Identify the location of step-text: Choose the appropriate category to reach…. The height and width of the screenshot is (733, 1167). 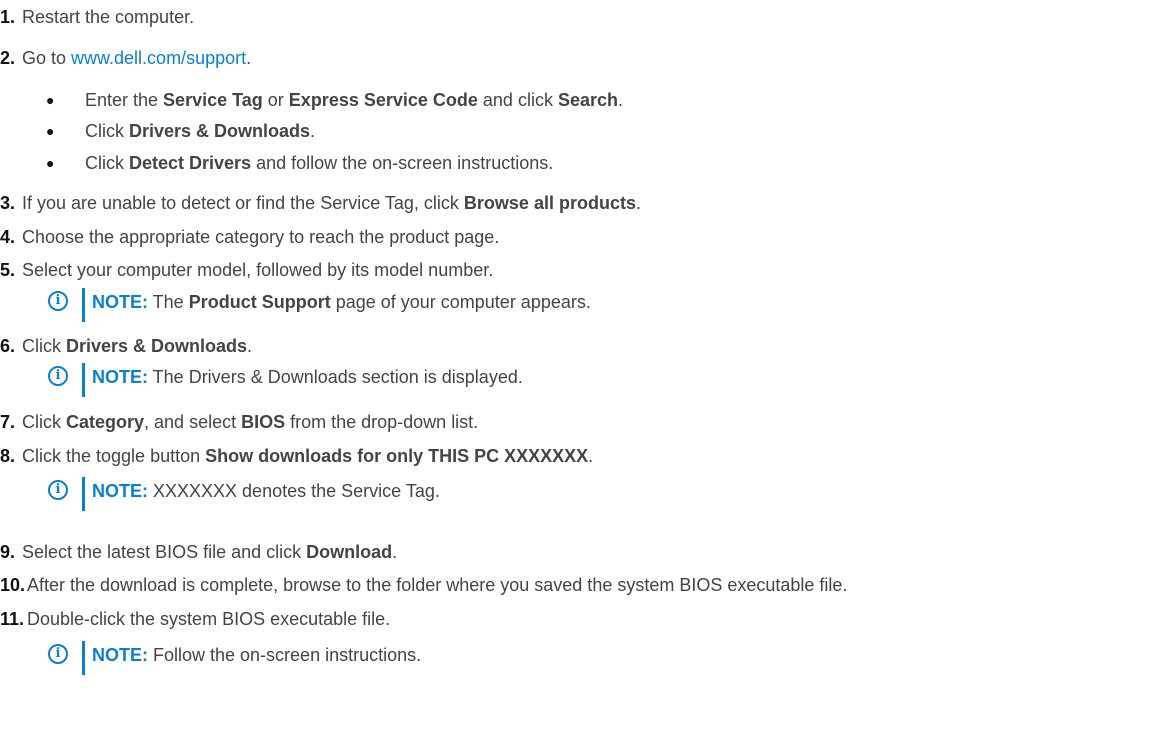
(261, 237).